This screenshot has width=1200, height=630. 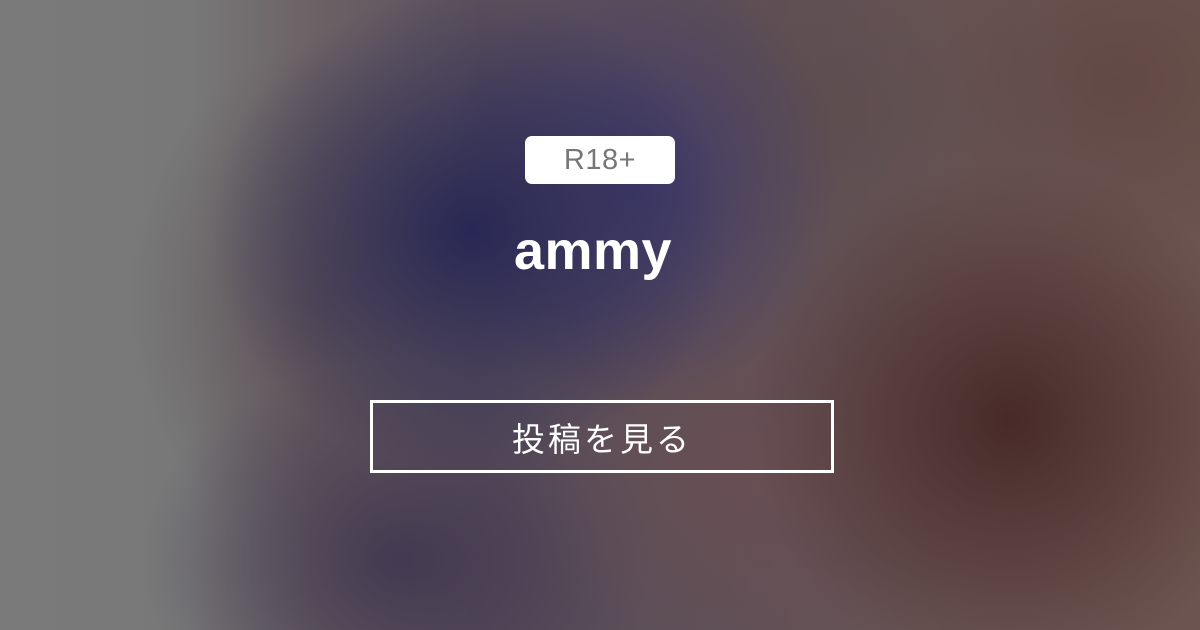 What do you see at coordinates (593, 251) in the screenshot?
I see `creator-name: ammy` at bounding box center [593, 251].